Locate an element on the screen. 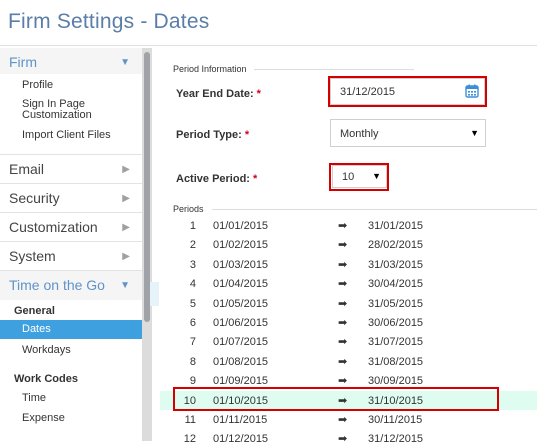  period-start-date: 01/11/2015 is located at coordinates (240, 420).